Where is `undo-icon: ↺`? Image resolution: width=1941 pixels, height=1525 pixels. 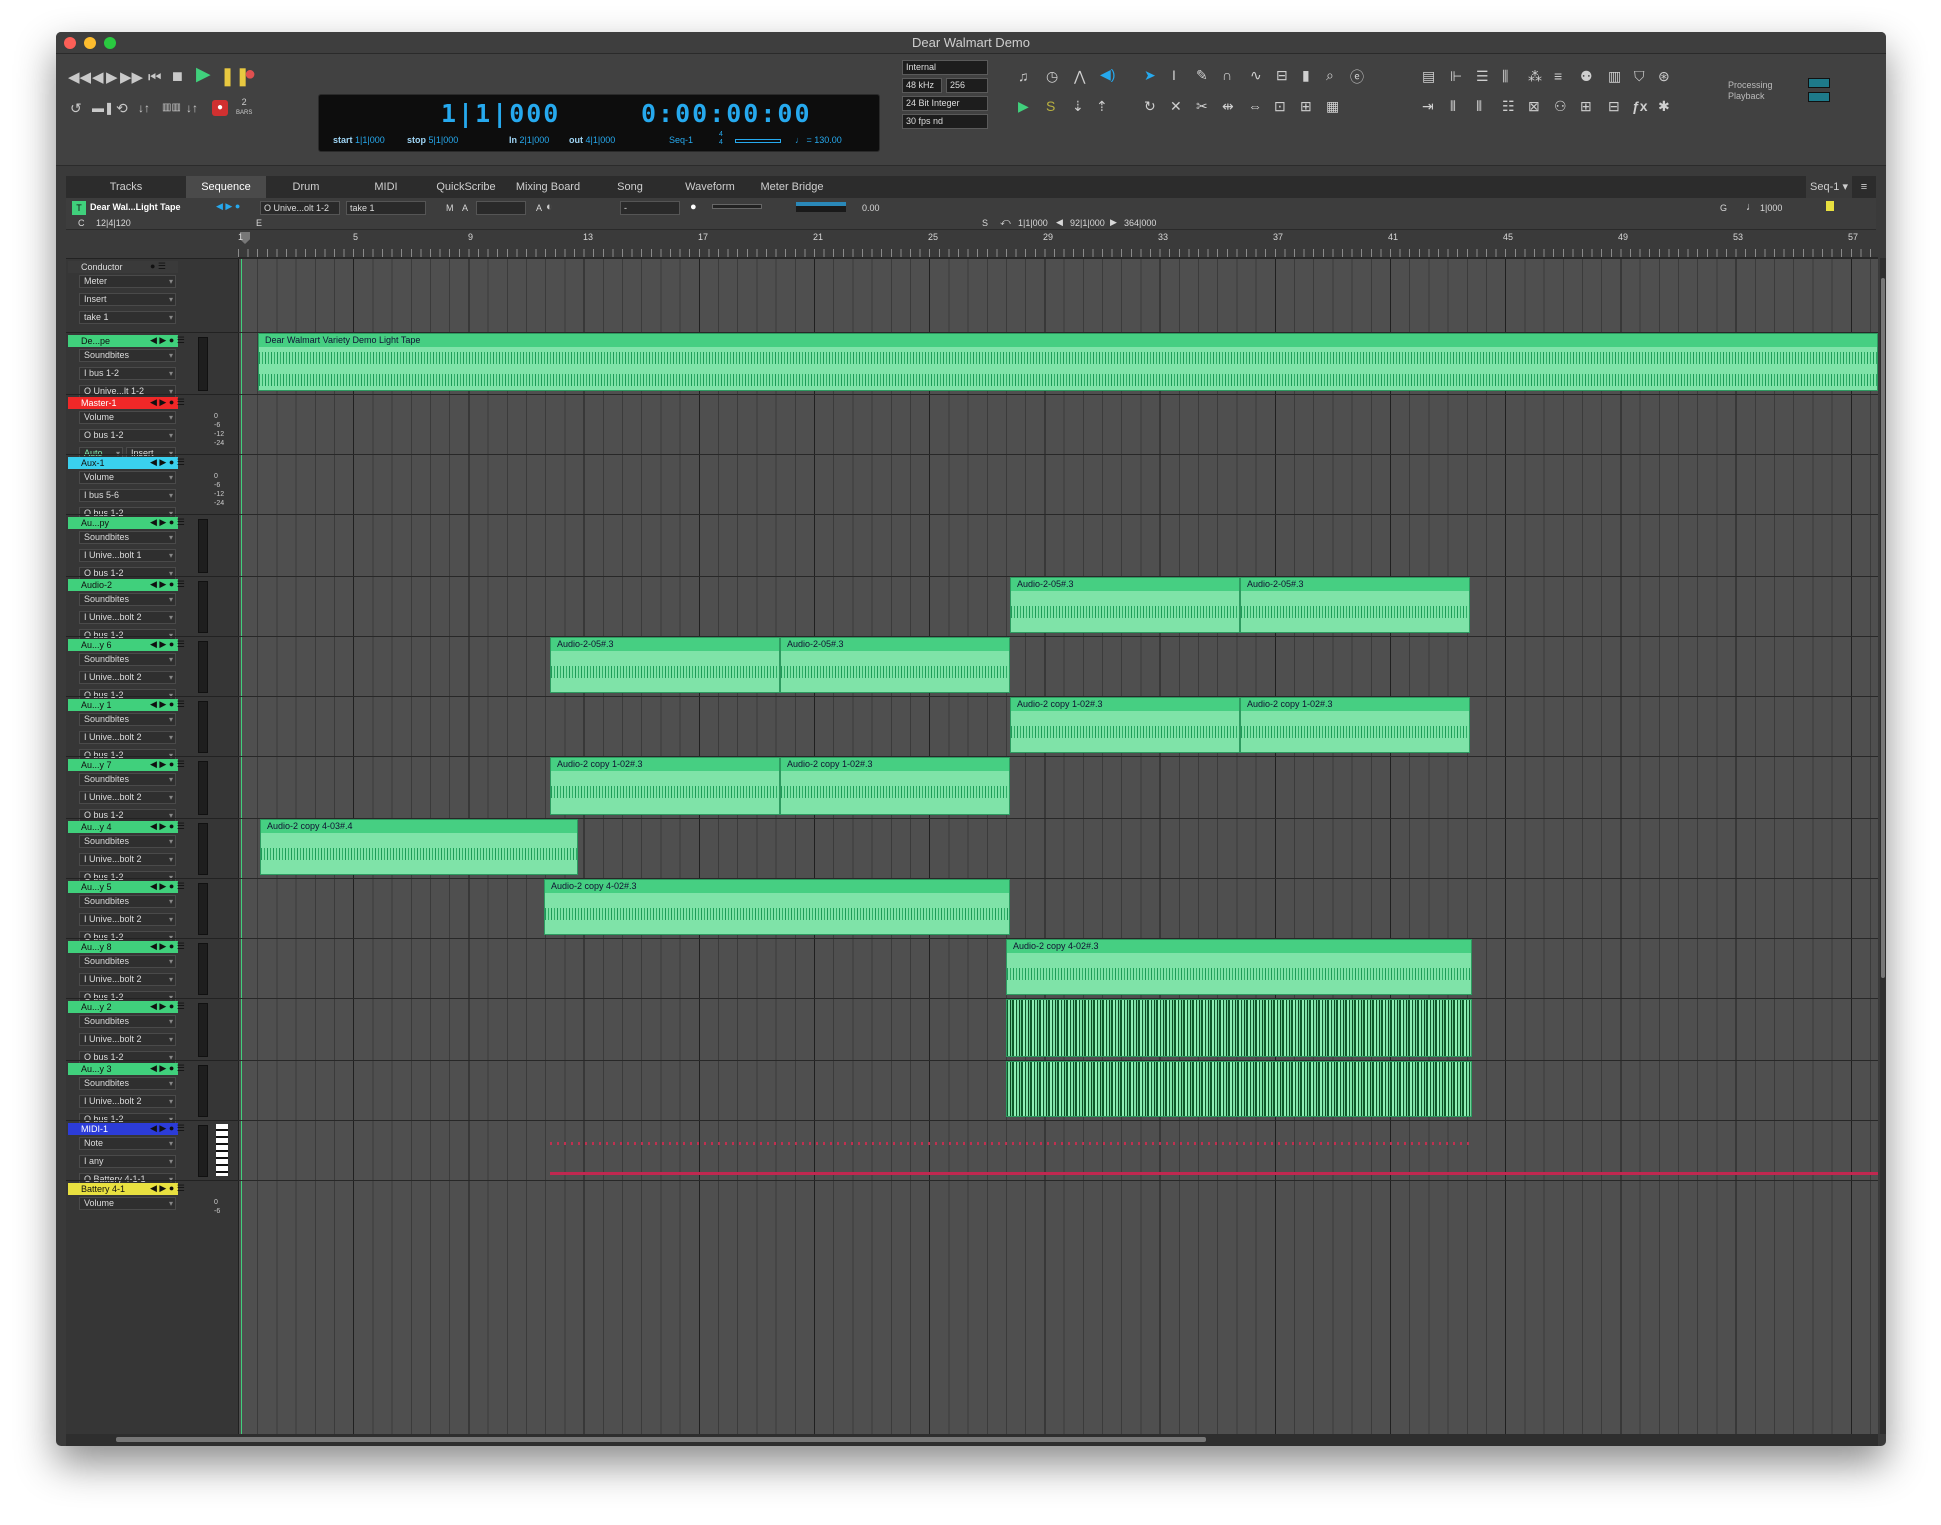
undo-icon: ↺ is located at coordinates (76, 108).